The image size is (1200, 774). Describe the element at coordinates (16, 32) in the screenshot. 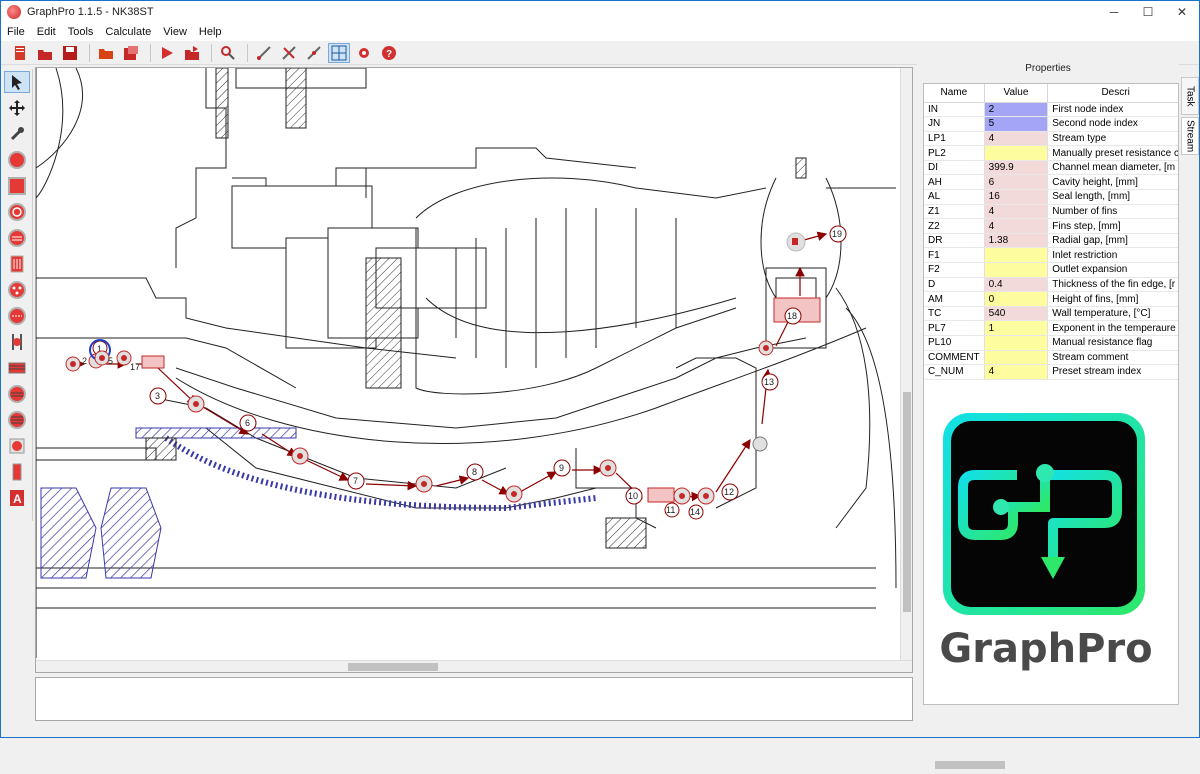

I see `menu-file: File` at that location.